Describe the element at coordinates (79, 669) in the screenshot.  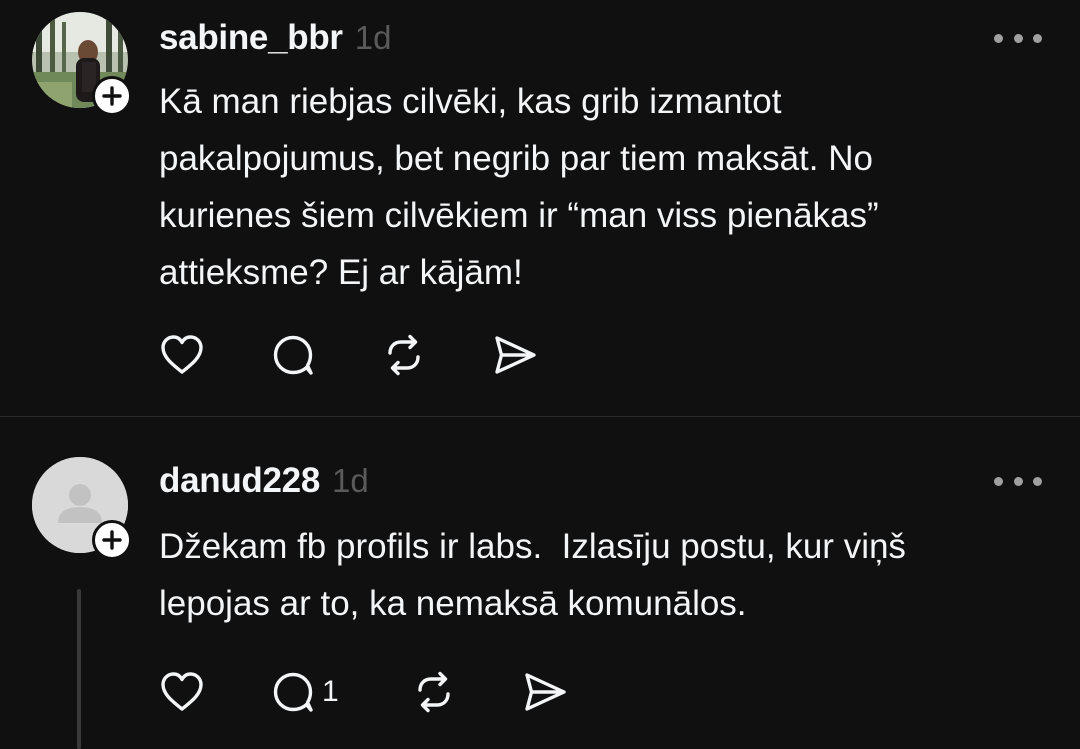
I see `thread-line` at that location.